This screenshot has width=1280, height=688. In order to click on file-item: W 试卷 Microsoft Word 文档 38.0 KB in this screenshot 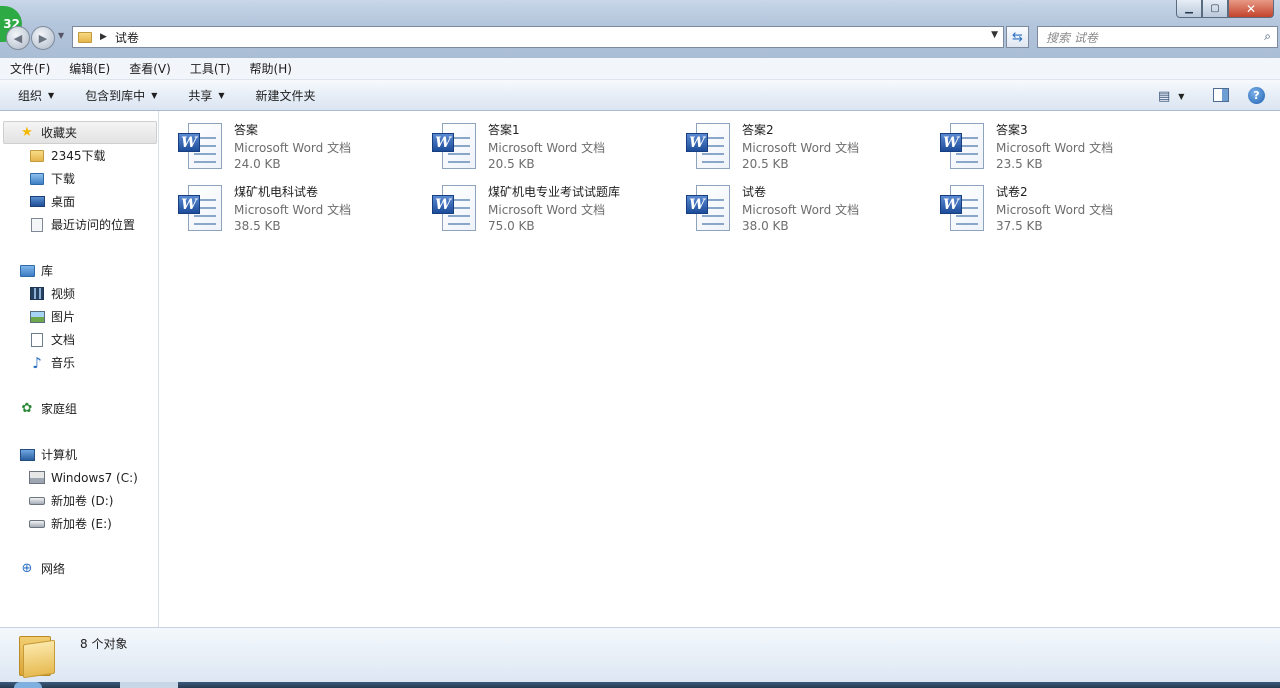, I will do `click(811, 212)`.